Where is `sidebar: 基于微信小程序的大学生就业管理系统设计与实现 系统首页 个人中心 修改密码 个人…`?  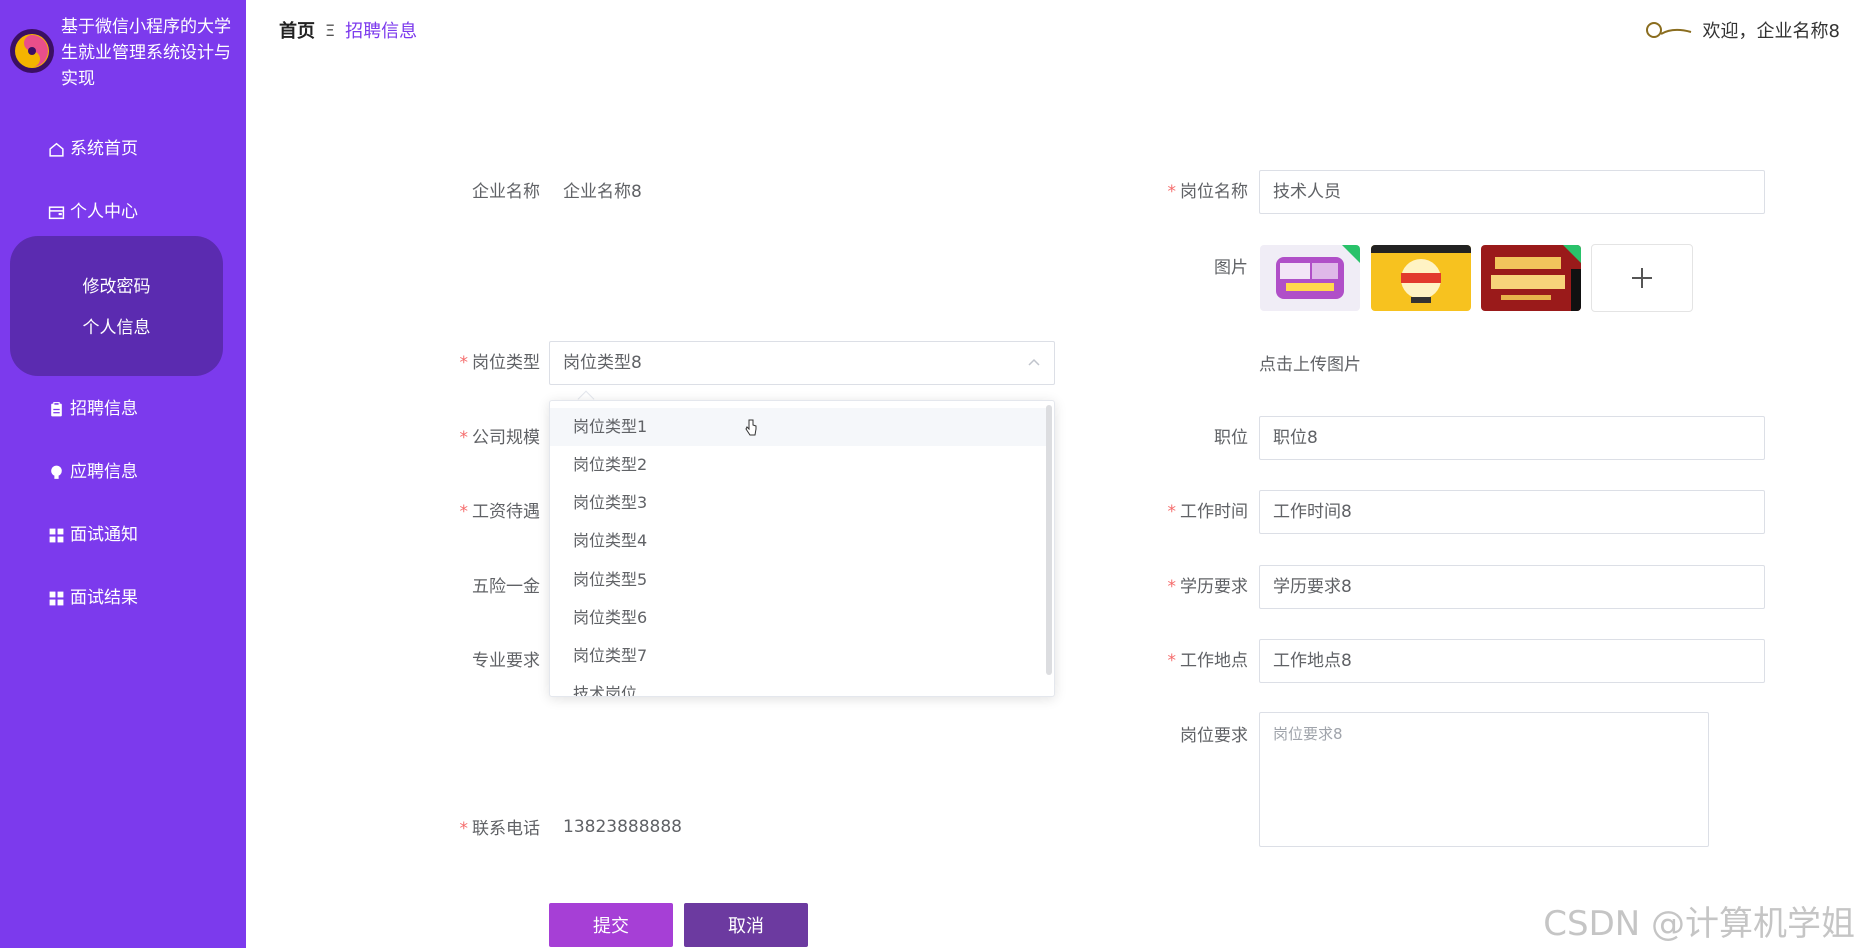 sidebar: 基于微信小程序的大学生就业管理系统设计与实现 系统首页 个人中心 修改密码 个人… is located at coordinates (123, 474).